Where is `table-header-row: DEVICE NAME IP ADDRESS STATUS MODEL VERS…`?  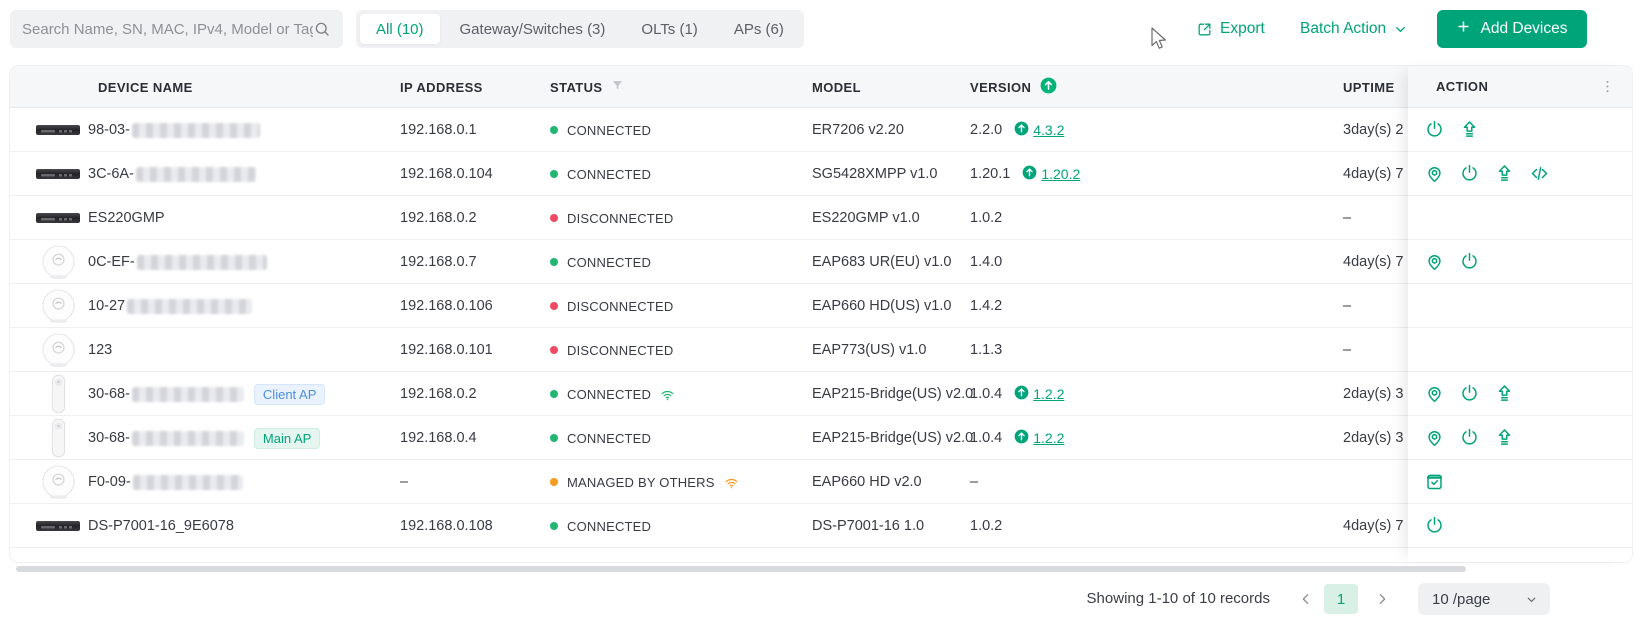 table-header-row: DEVICE NAME IP ADDRESS STATUS MODEL VERS… is located at coordinates (821, 87).